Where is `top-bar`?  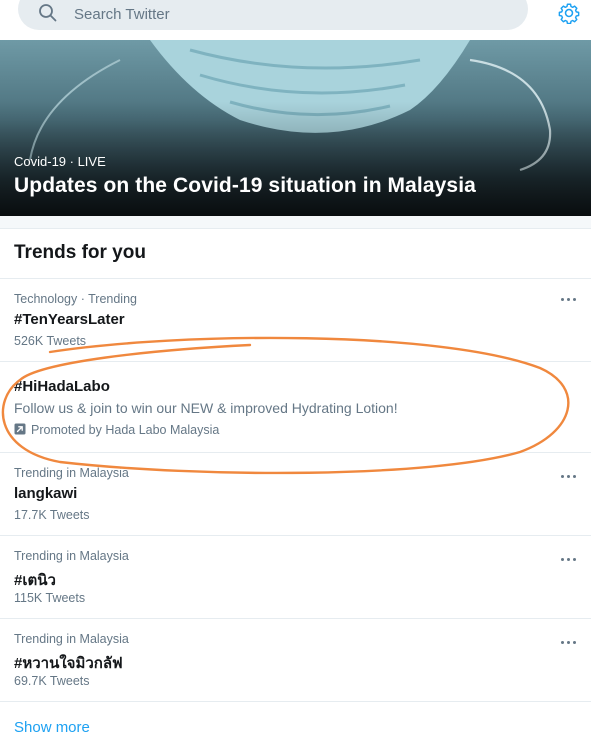 top-bar is located at coordinates (295, 20).